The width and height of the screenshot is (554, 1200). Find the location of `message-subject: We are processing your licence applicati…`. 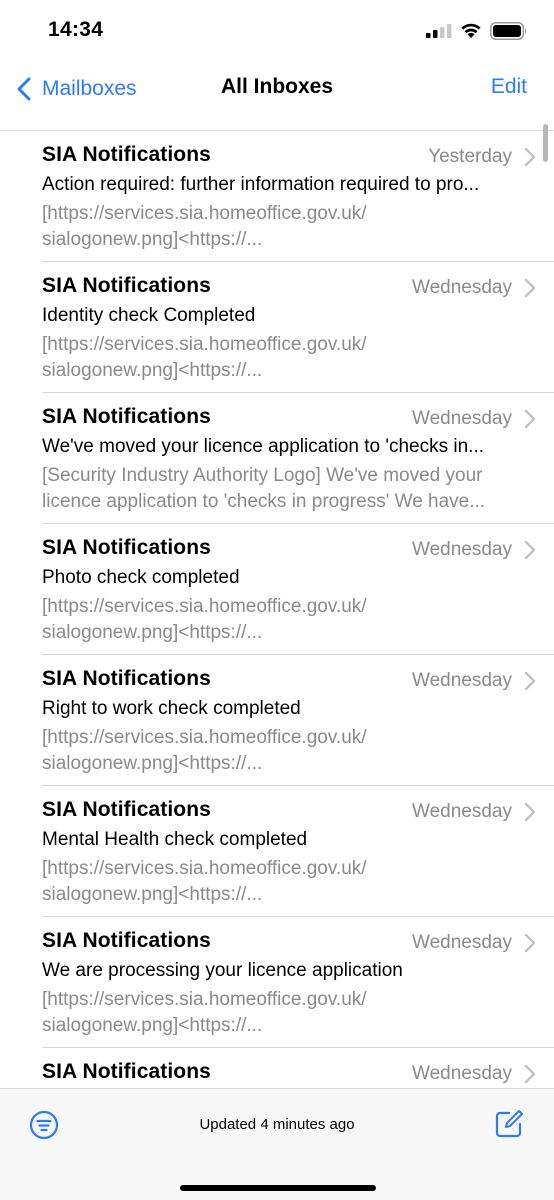

message-subject: We are processing your licence applicati… is located at coordinates (222, 970).